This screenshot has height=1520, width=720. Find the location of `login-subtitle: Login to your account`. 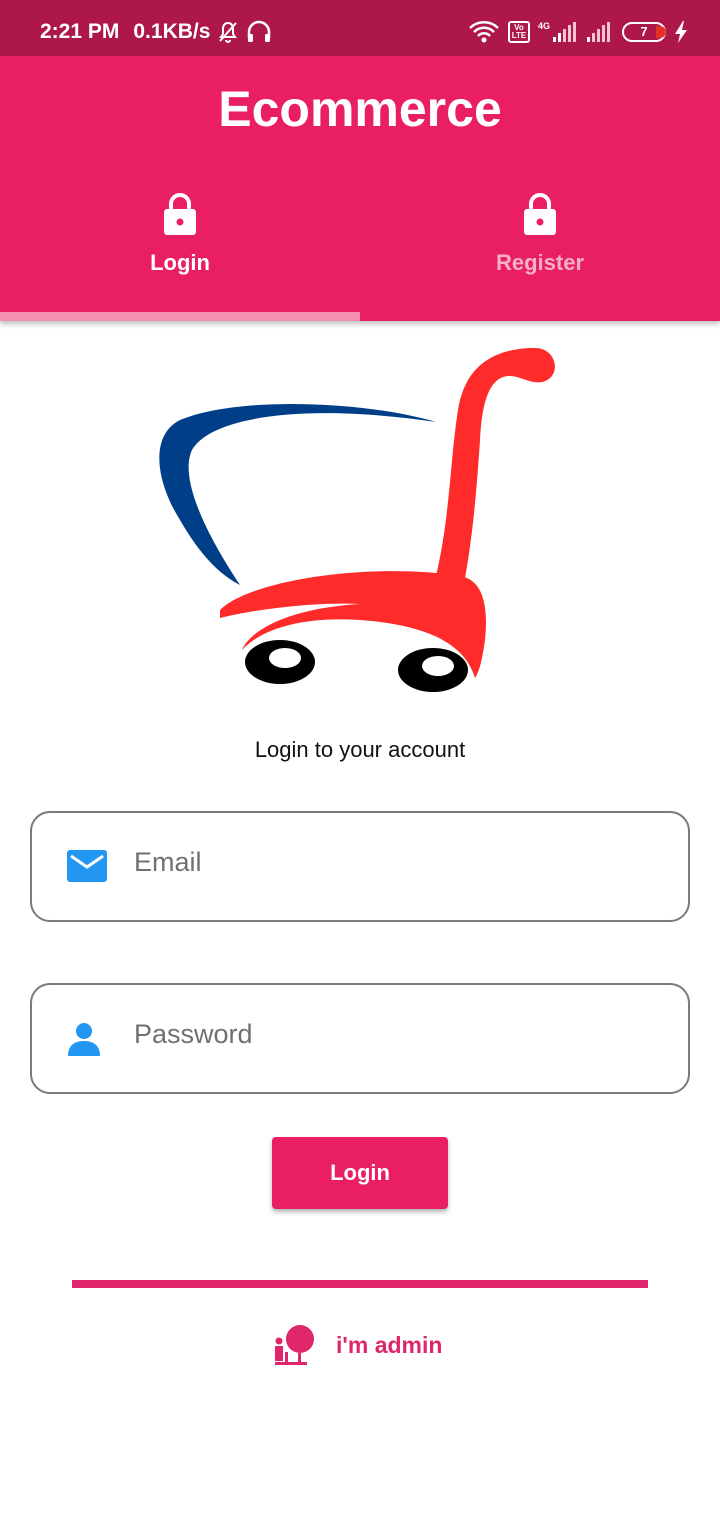

login-subtitle: Login to your account is located at coordinates (360, 749).